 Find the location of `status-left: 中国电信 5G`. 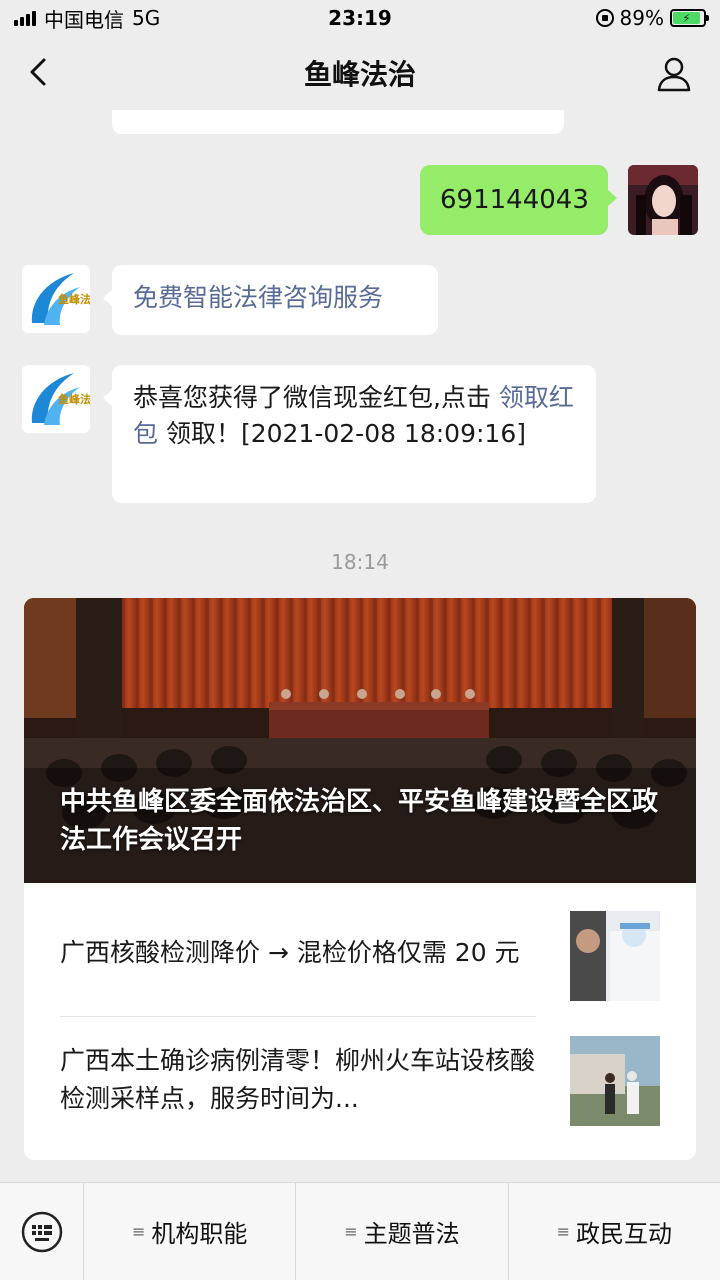

status-left: 中国电信 5G is located at coordinates (87, 18).